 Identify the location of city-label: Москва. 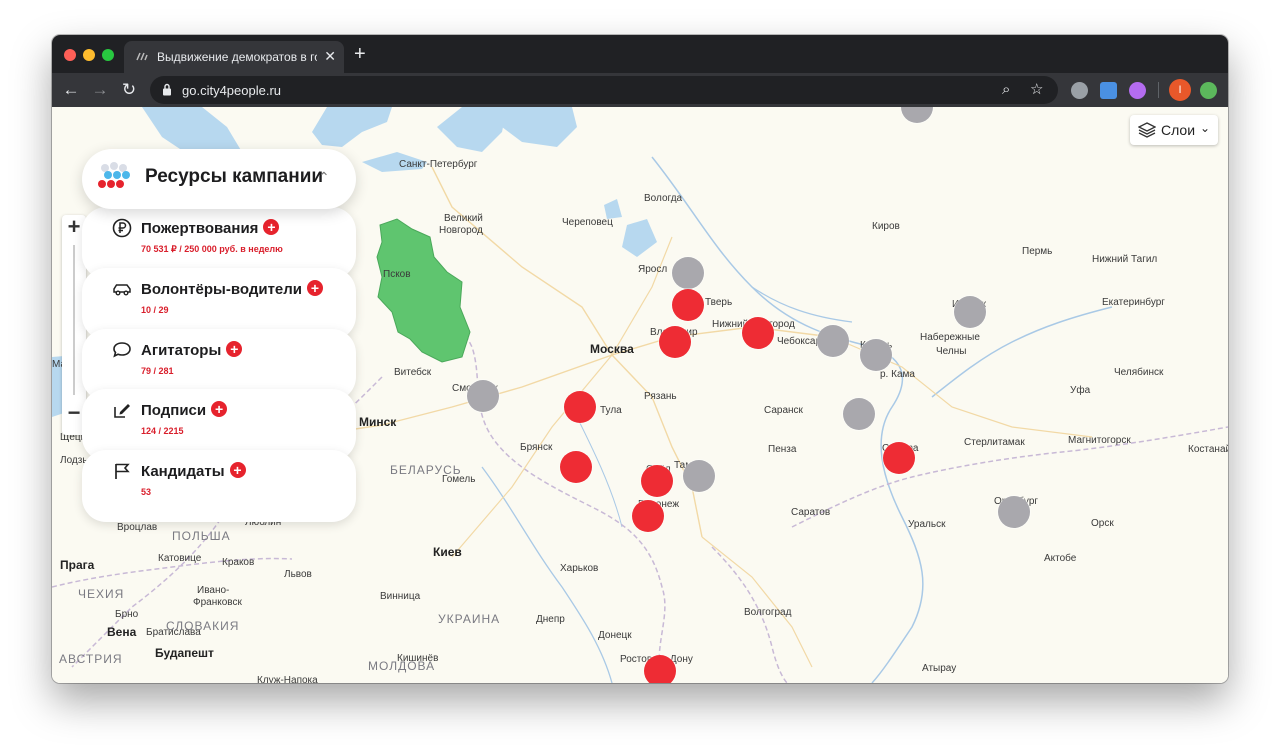
(612, 349).